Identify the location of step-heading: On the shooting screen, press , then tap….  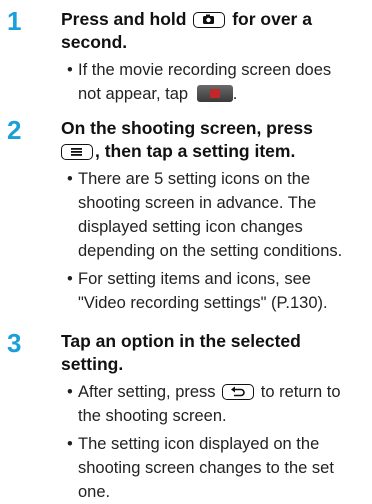
(187, 139).